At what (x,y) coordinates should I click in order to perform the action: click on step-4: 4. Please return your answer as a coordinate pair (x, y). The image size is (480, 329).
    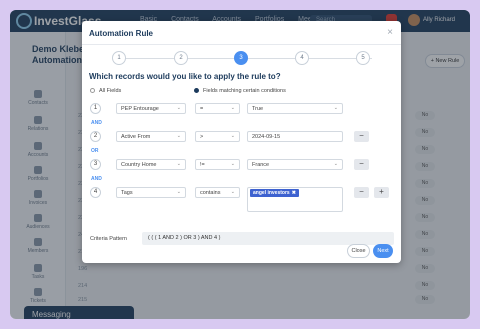
    Looking at the image, I should click on (302, 58).